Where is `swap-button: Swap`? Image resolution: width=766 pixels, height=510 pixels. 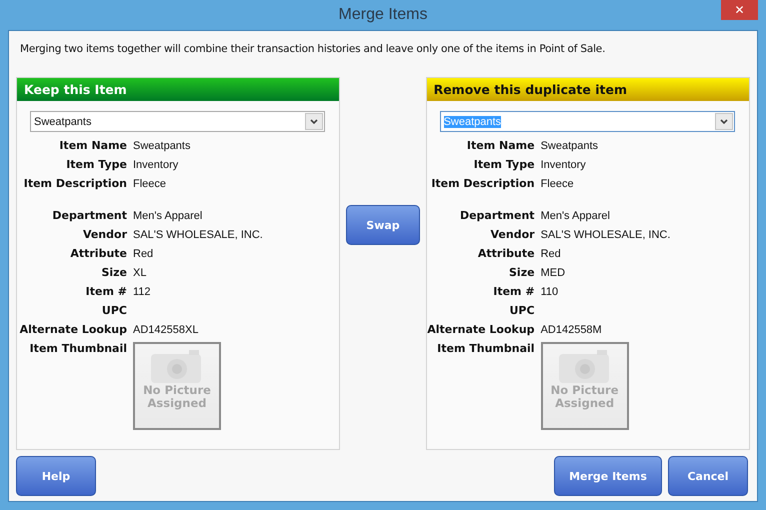 swap-button: Swap is located at coordinates (383, 225).